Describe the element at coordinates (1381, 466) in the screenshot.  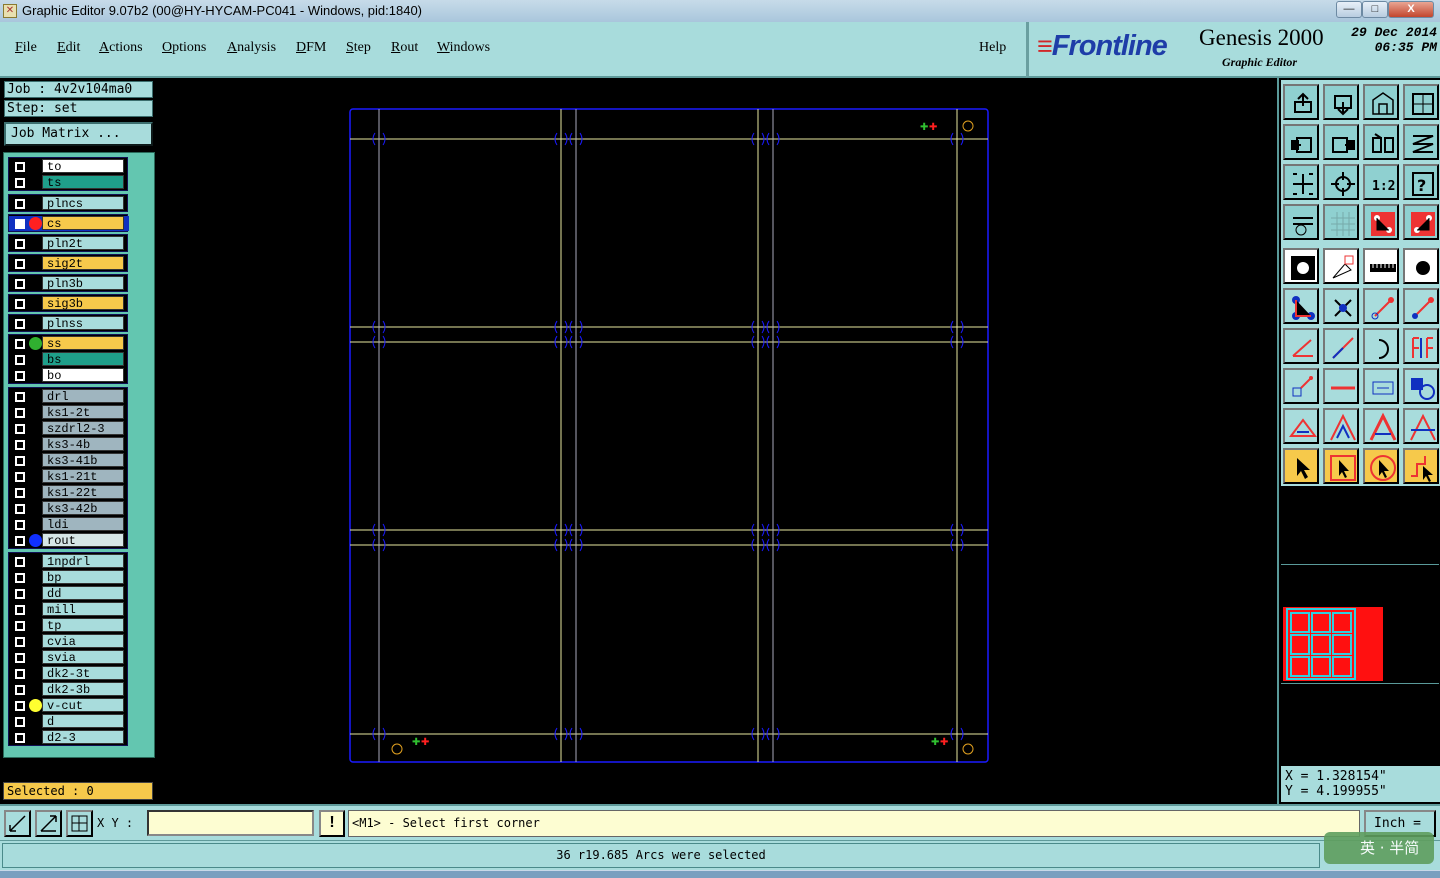
I see `pointer-circle-icon` at that location.